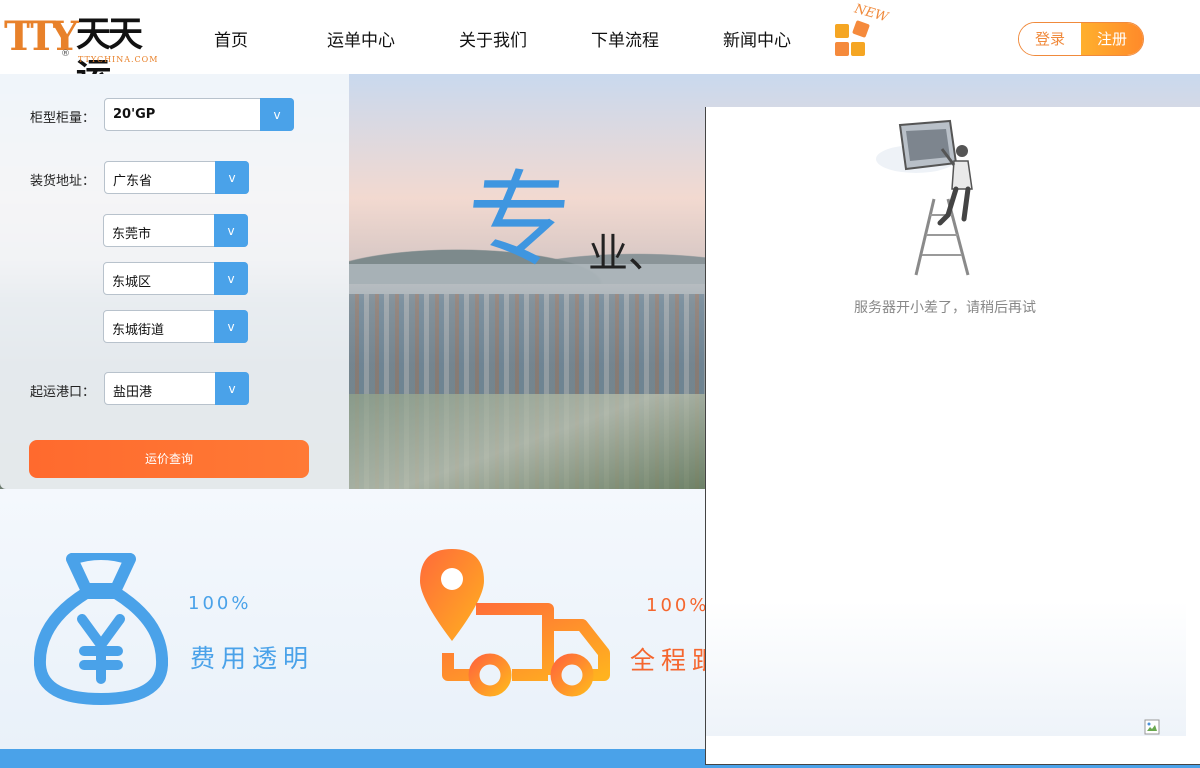  I want to click on district-select: 东城区 v, so click(175, 278).